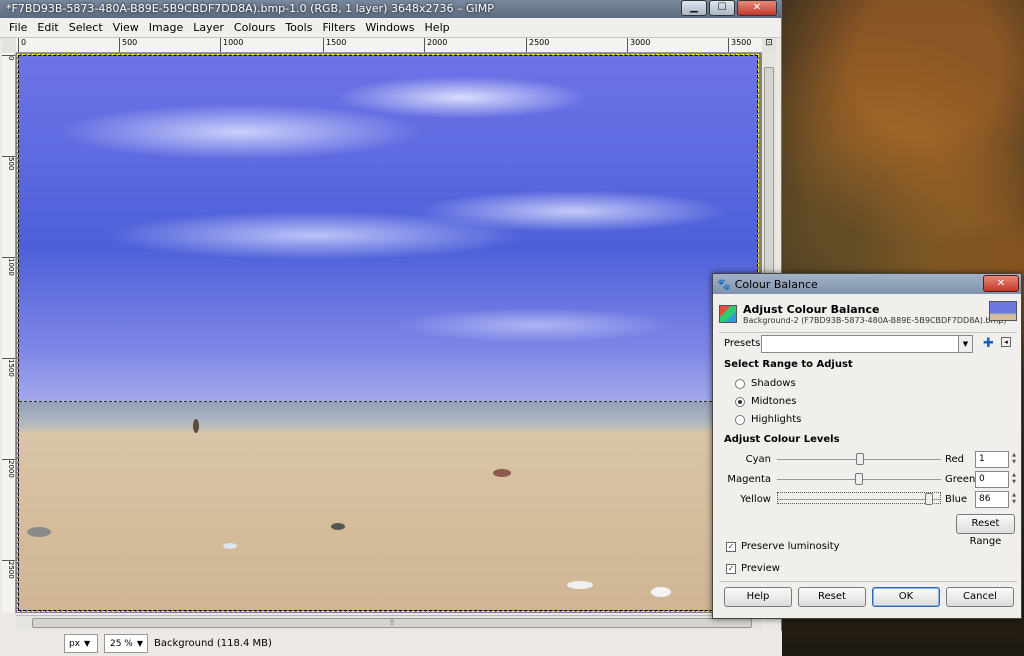  Describe the element at coordinates (722, 8) in the screenshot. I see `maximize-button: ☐` at that location.